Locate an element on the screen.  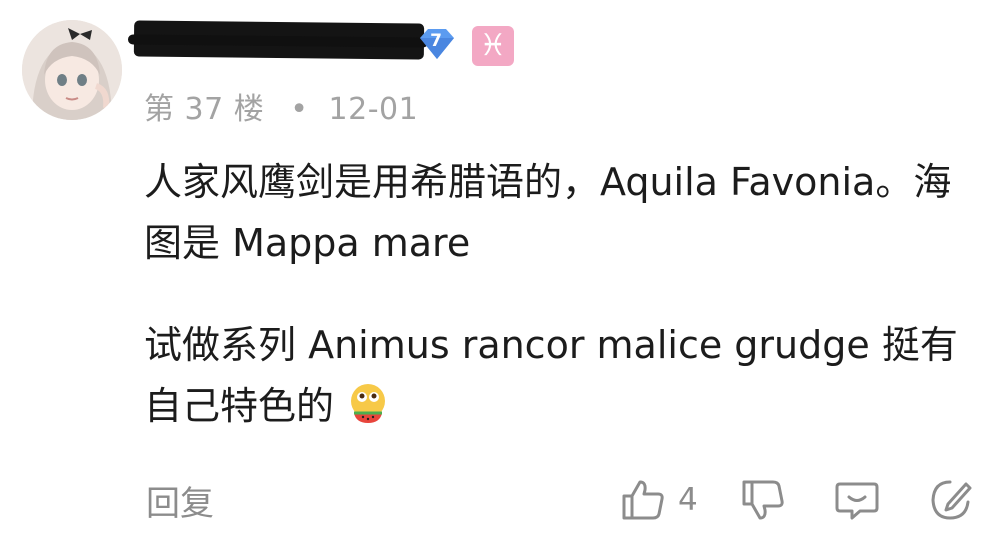
comment-bubble-icon is located at coordinates (857, 500).